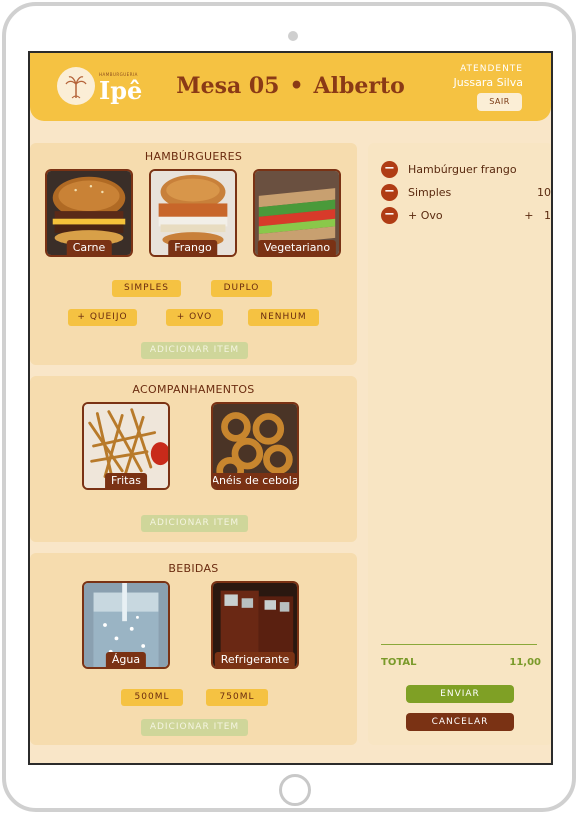 The width and height of the screenshot is (580, 816). I want to click on order-line: − + Ovo + 1, so click(466, 216).